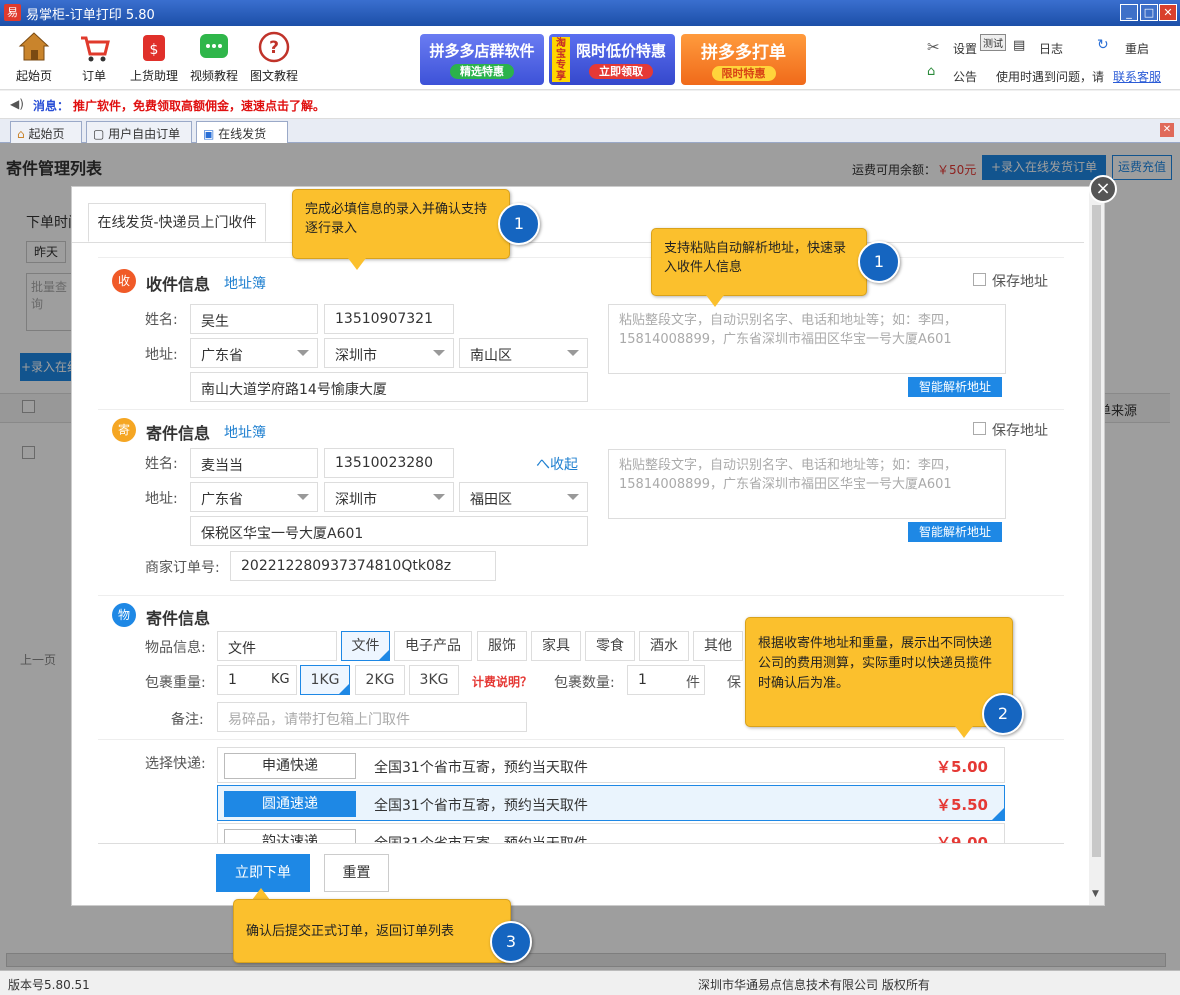 Image resolution: width=1180 pixels, height=995 pixels. Describe the element at coordinates (277, 646) in the screenshot. I see `item-info-input: 文件` at that location.